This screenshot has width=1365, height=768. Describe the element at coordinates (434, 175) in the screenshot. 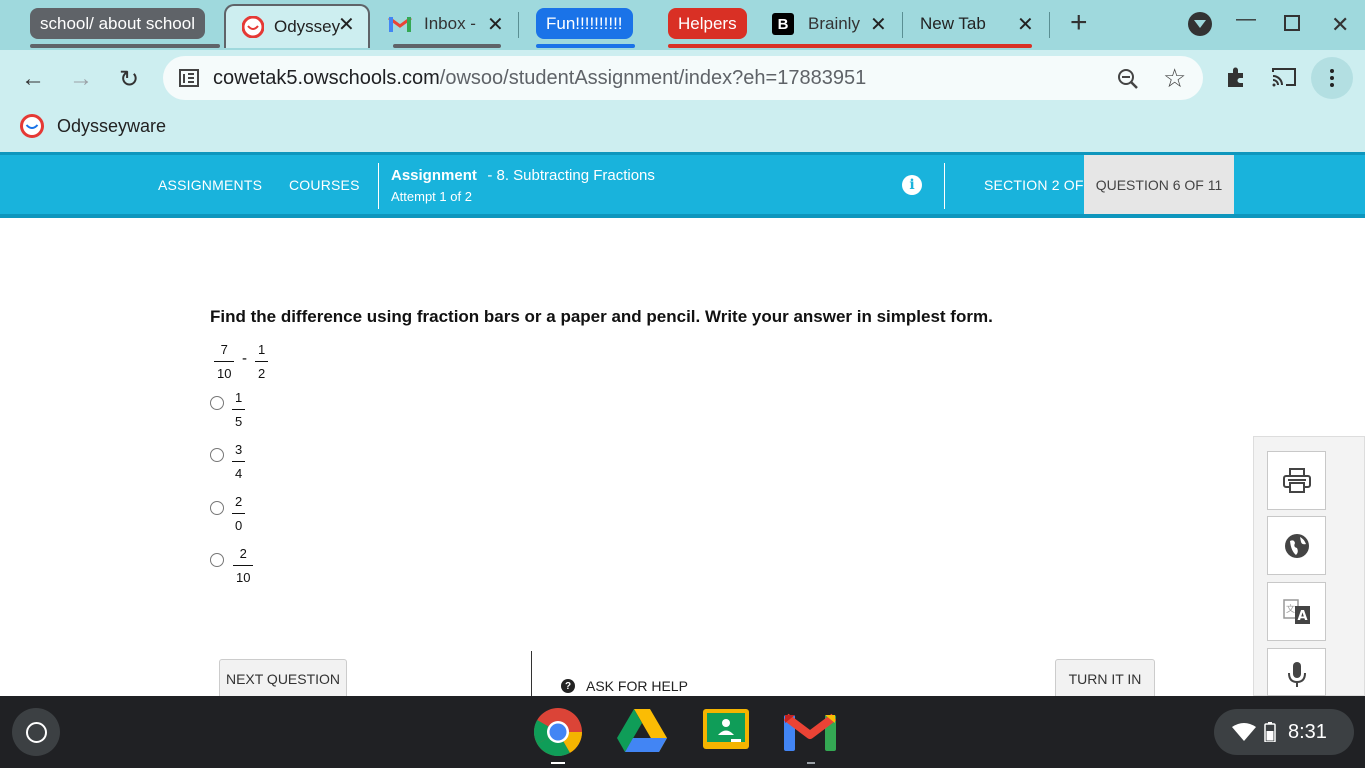

I see `assignment-label: Assignment` at that location.